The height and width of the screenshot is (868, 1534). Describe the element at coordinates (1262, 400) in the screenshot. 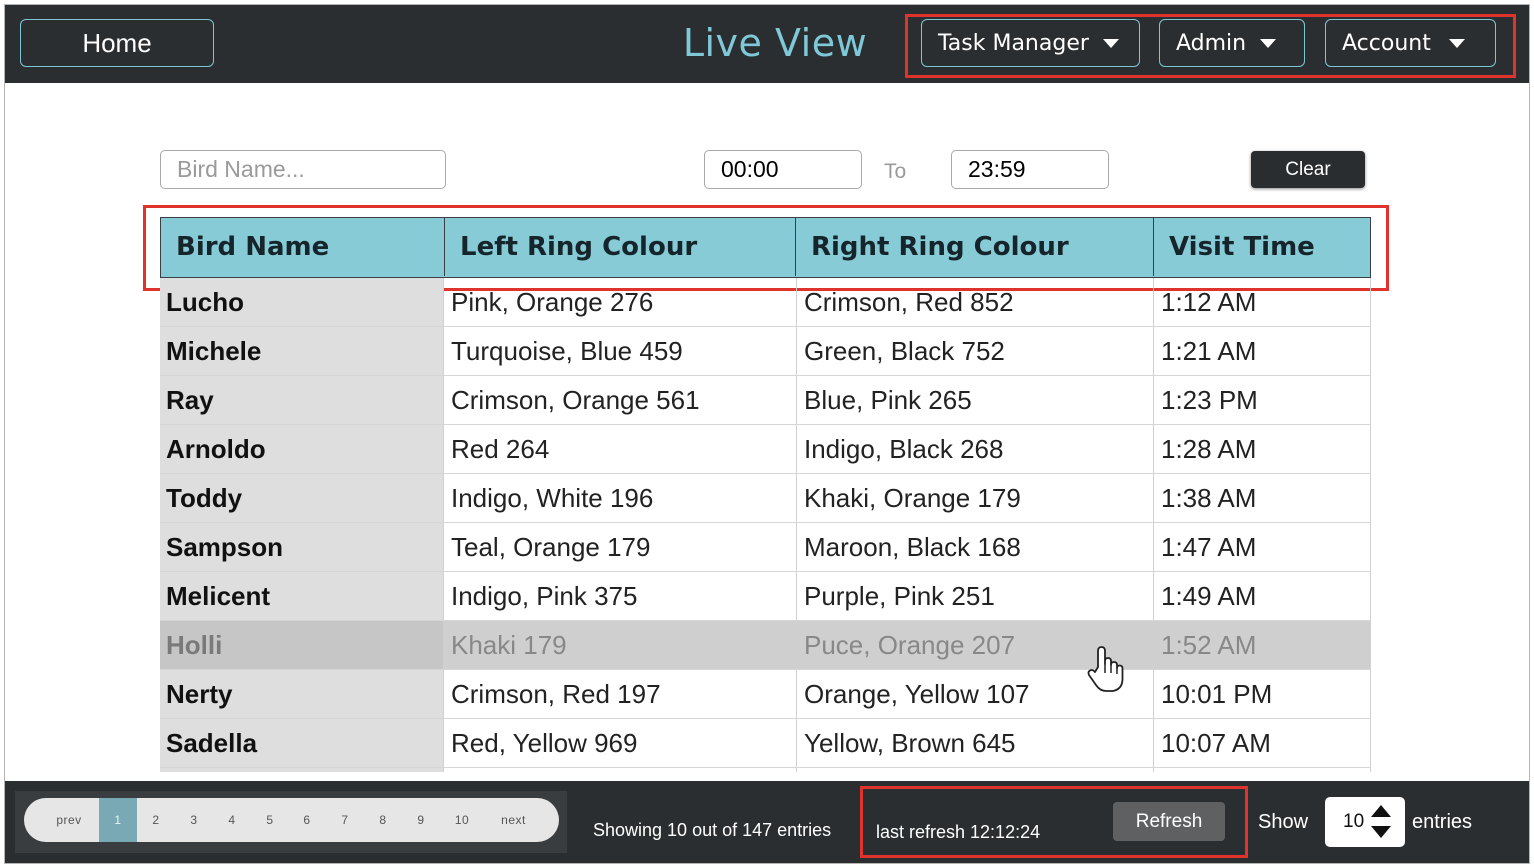

I see `cell-time: 1:23 PM` at that location.